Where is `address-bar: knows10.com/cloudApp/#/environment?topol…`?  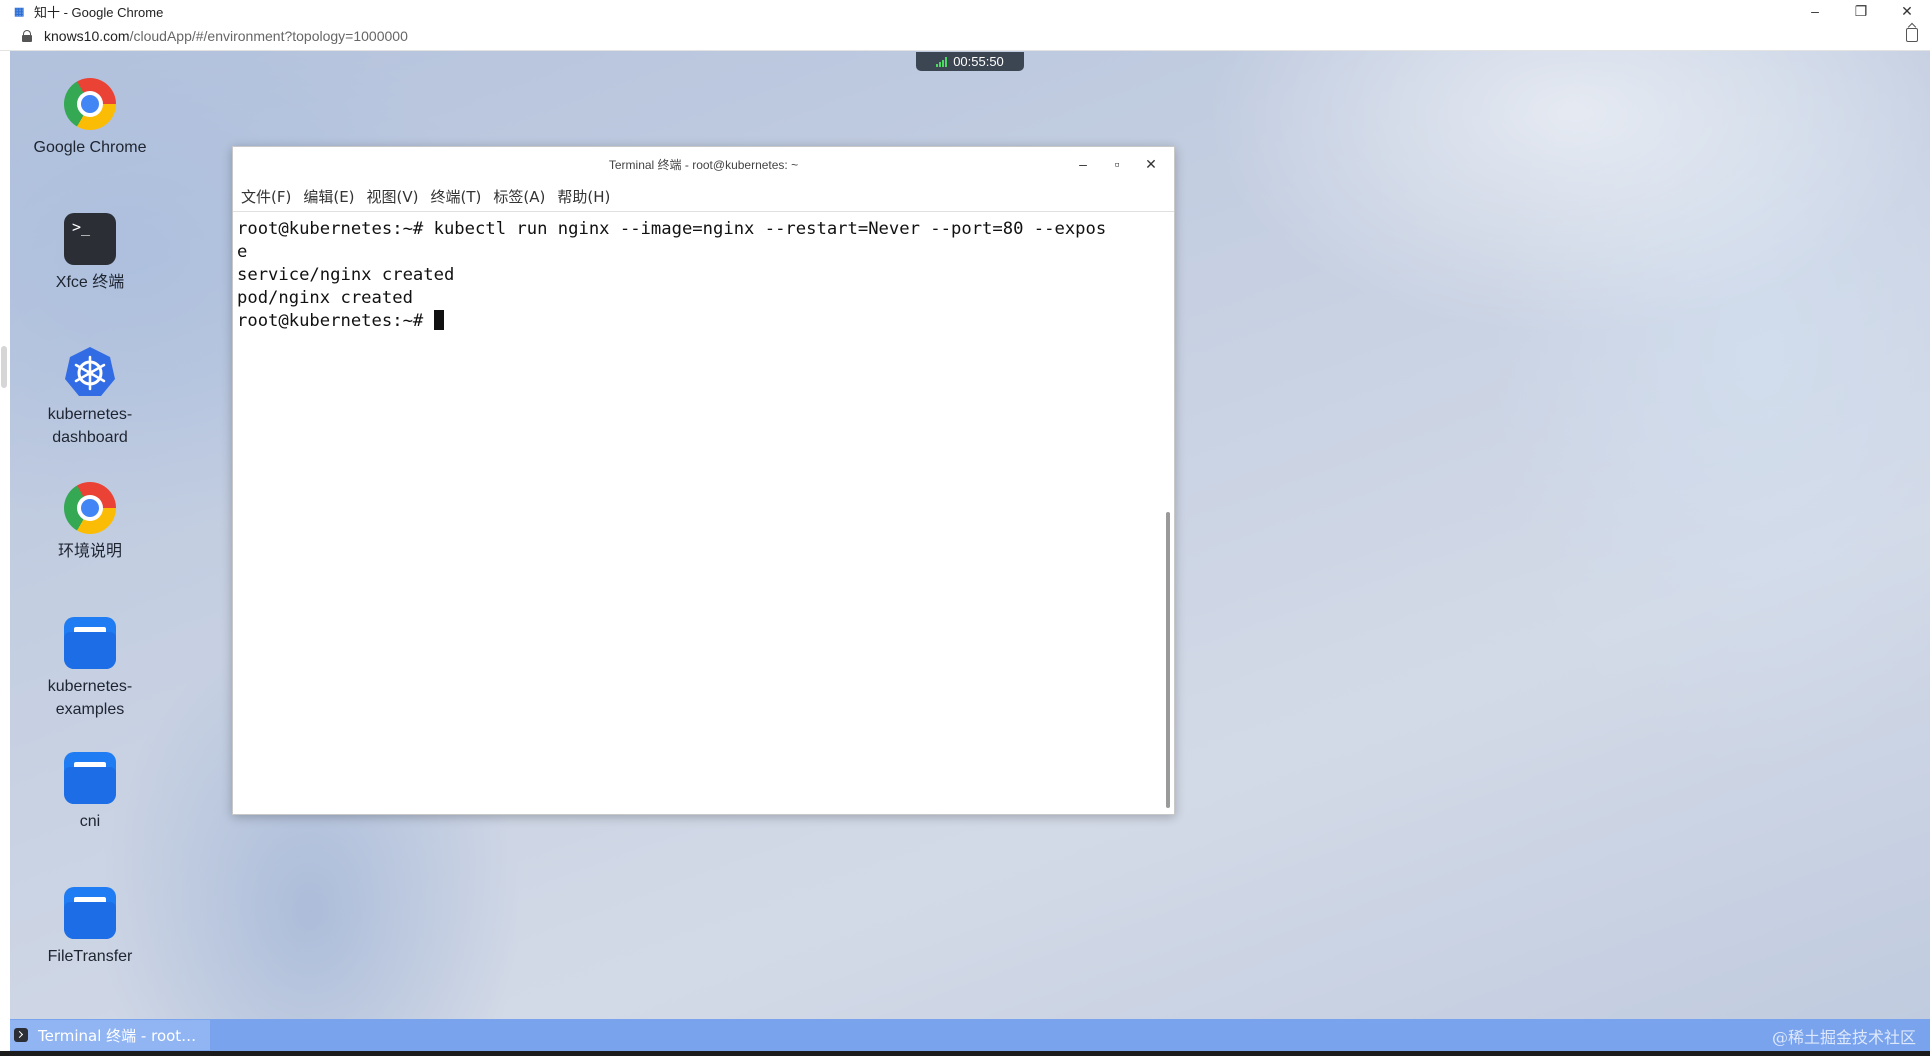
address-bar: knows10.com/cloudApp/#/environment?topol… is located at coordinates (965, 36).